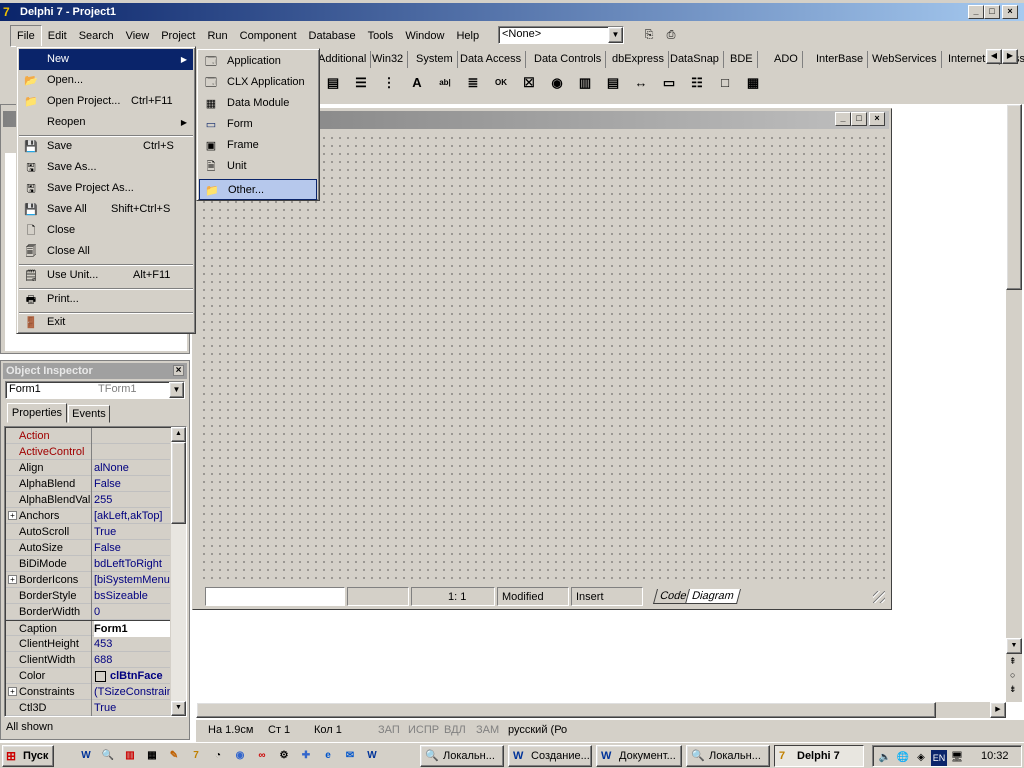  What do you see at coordinates (178, 483) in the screenshot?
I see `oi-scroll-thumb` at bounding box center [178, 483].